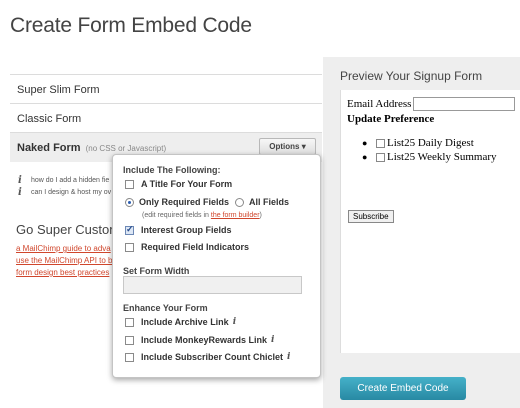 This screenshot has width=520, height=408. Describe the element at coordinates (269, 202) in the screenshot. I see `all-fields-label: All Fields` at that location.